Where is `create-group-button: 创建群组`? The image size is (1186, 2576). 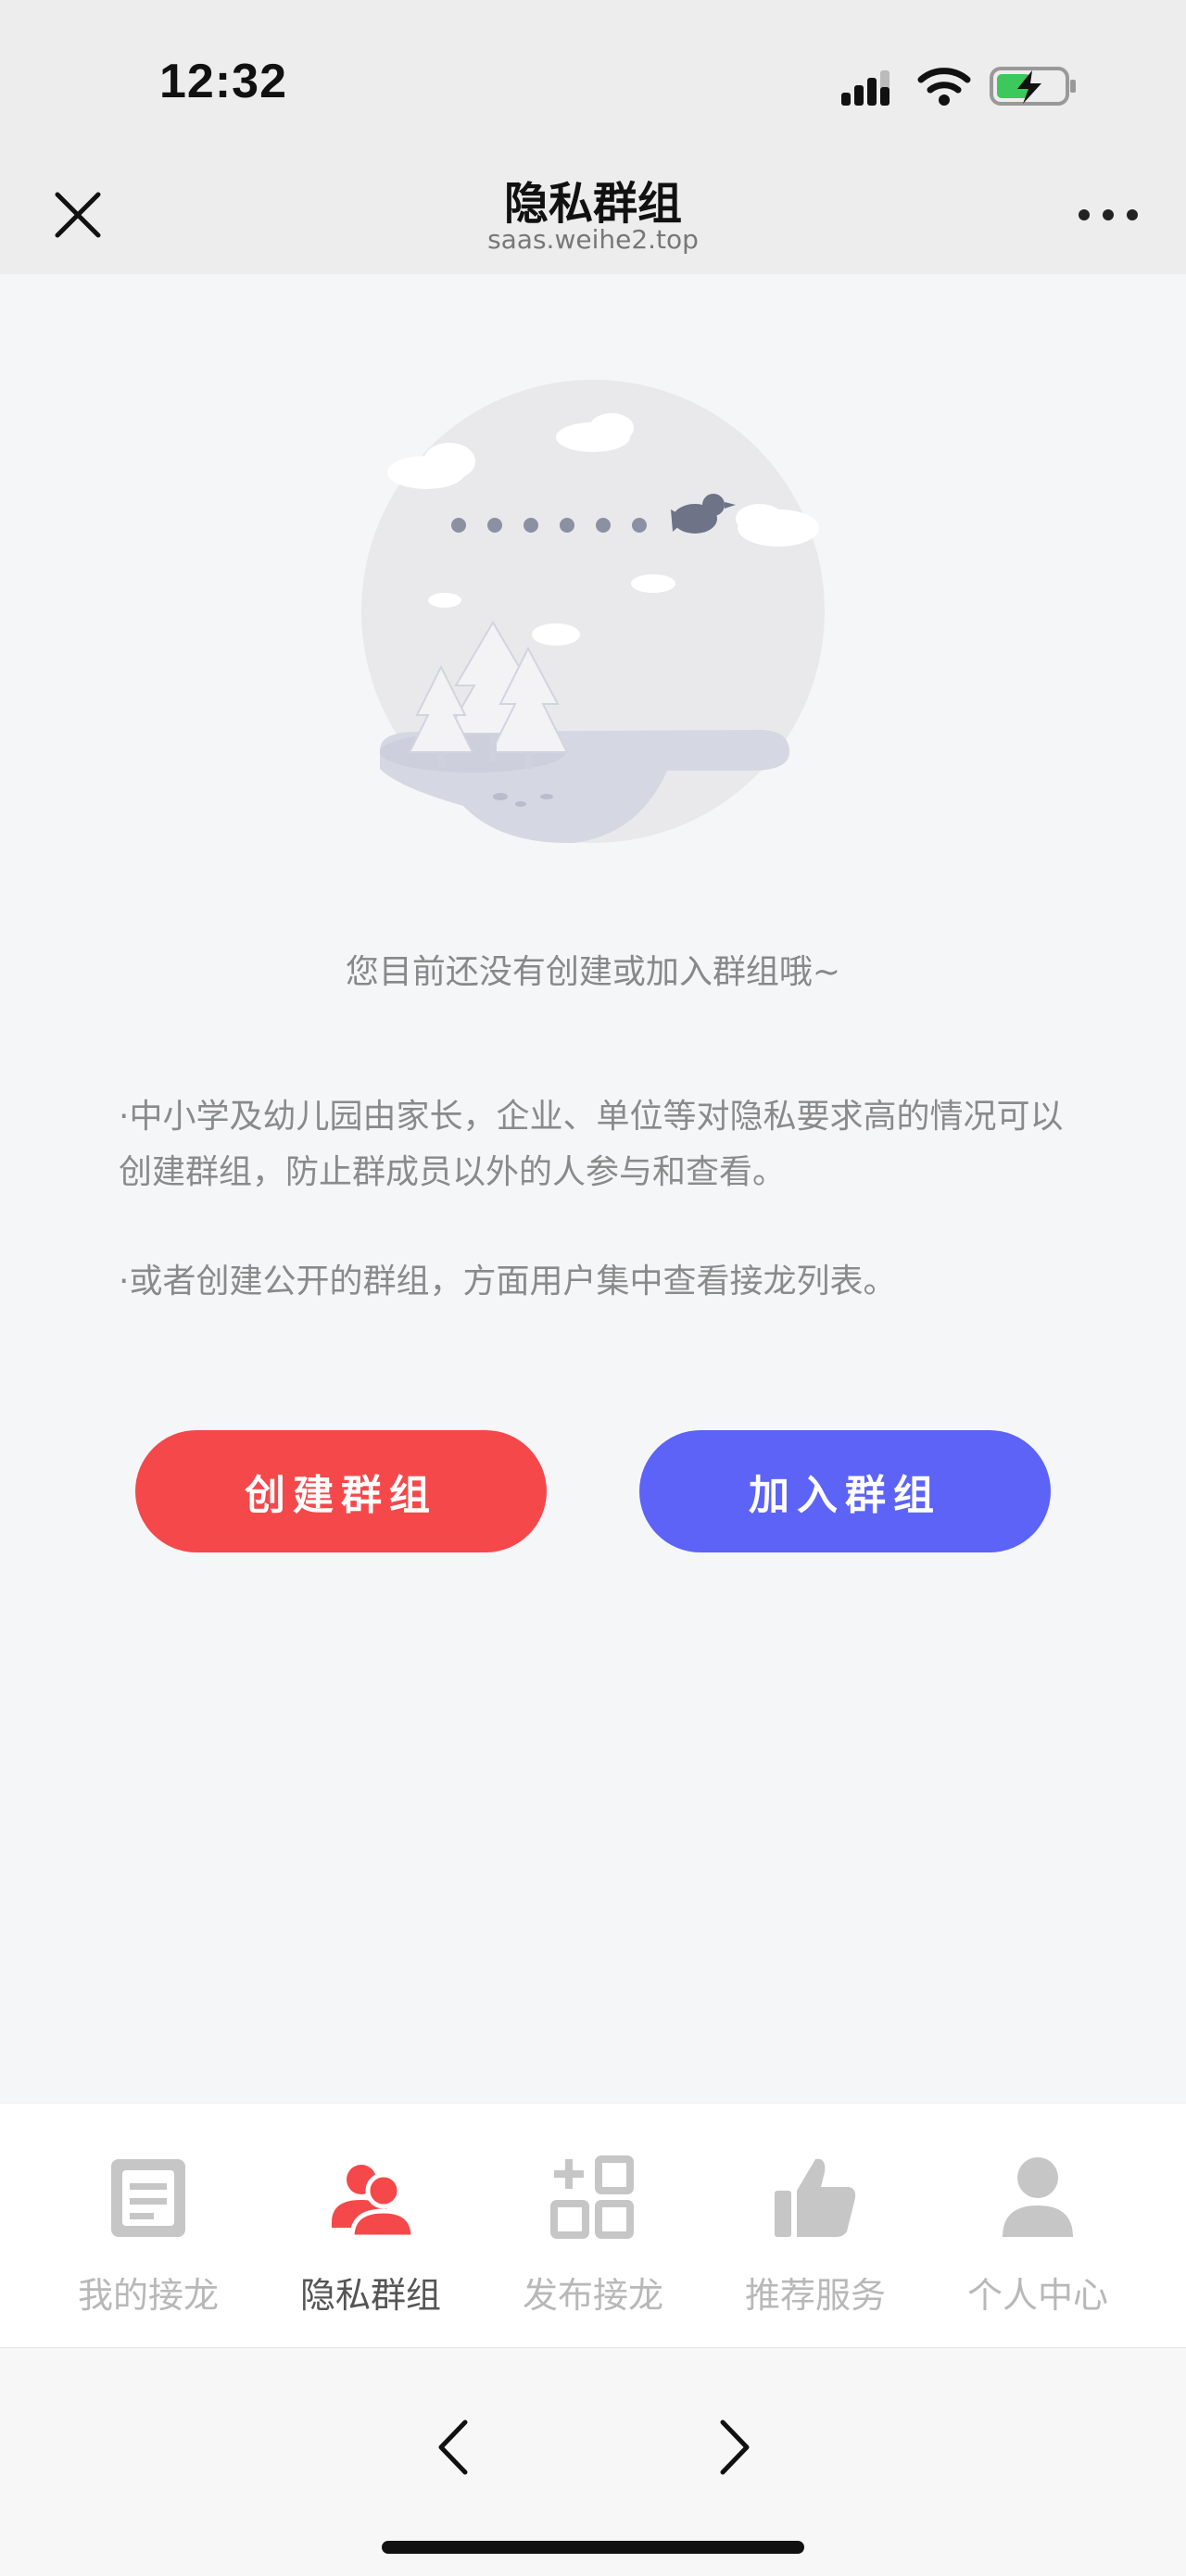 create-group-button: 创建群组 is located at coordinates (341, 1491).